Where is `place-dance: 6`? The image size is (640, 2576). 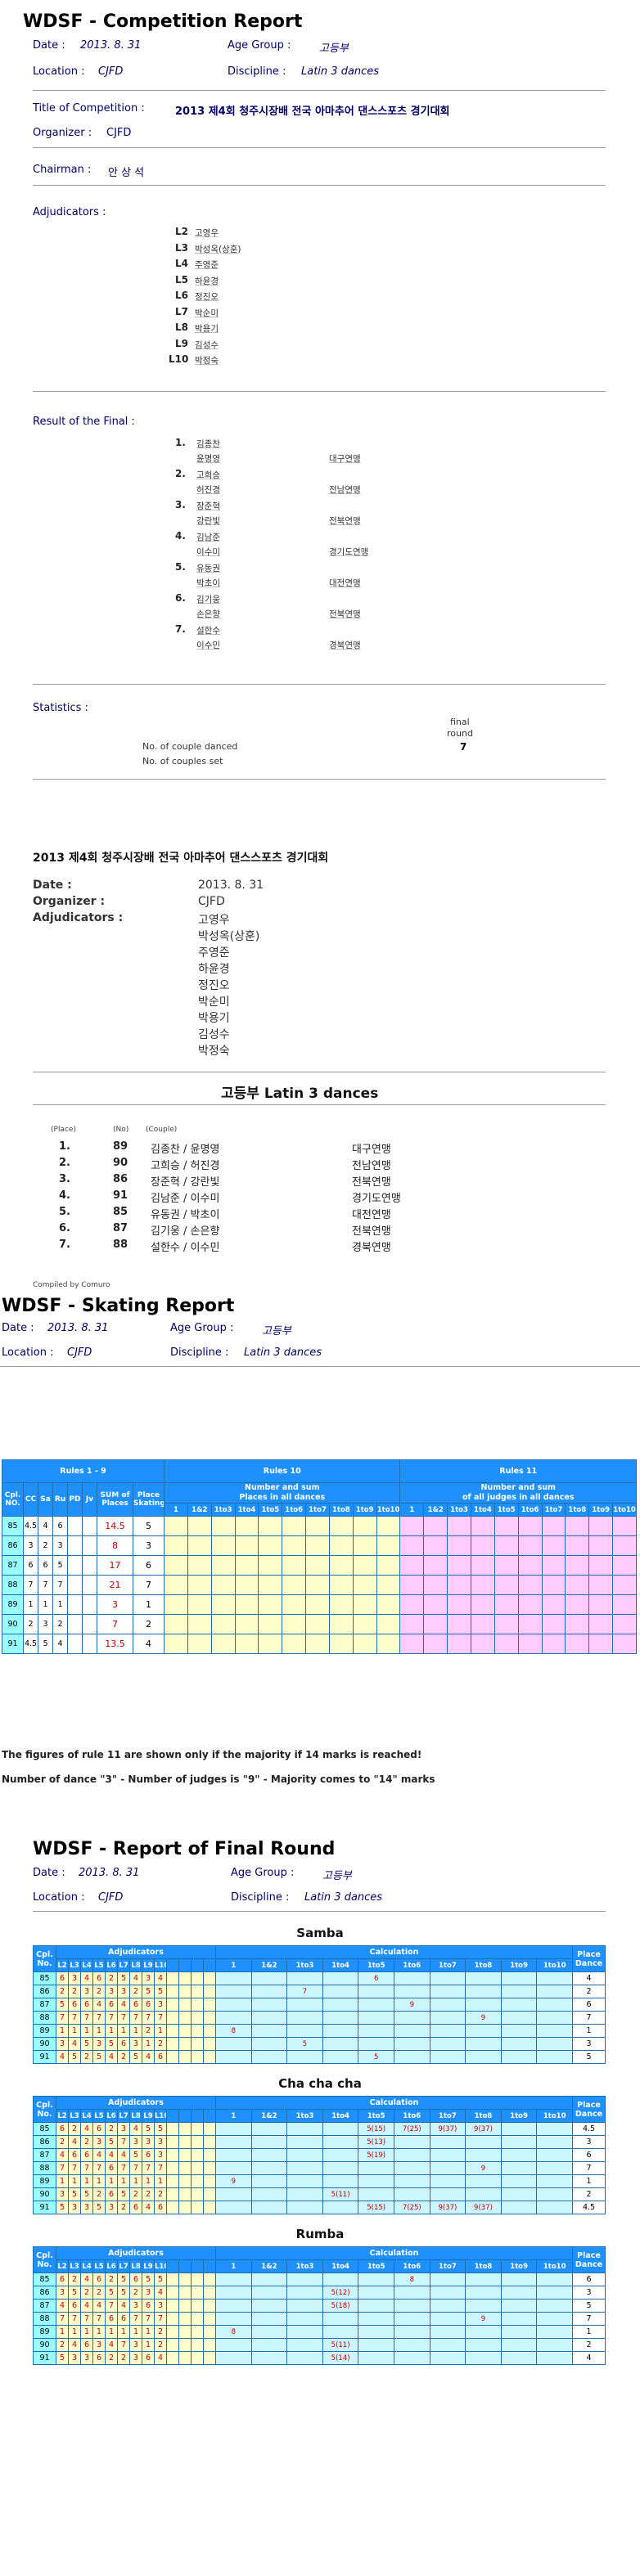 place-dance: 6 is located at coordinates (589, 2155).